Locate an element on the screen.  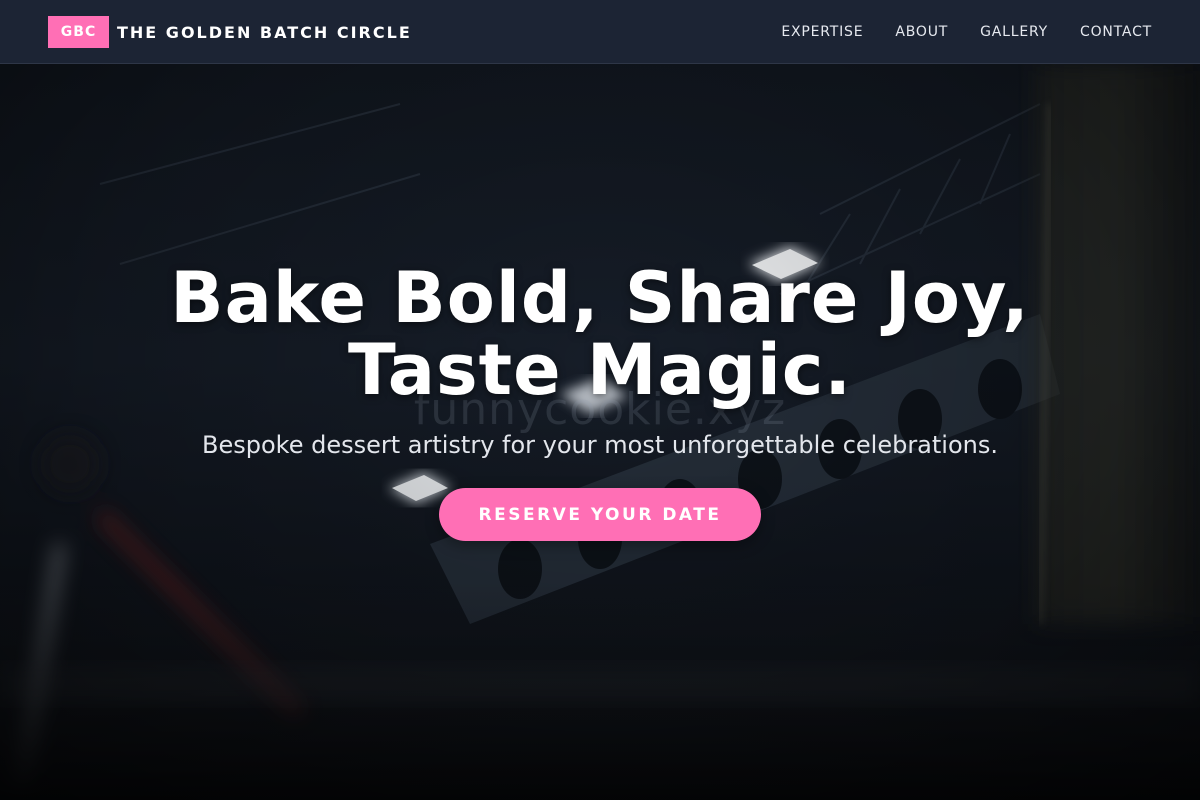
brand-name: THE GOLDEN BATCH CIRCLE is located at coordinates (264, 32).